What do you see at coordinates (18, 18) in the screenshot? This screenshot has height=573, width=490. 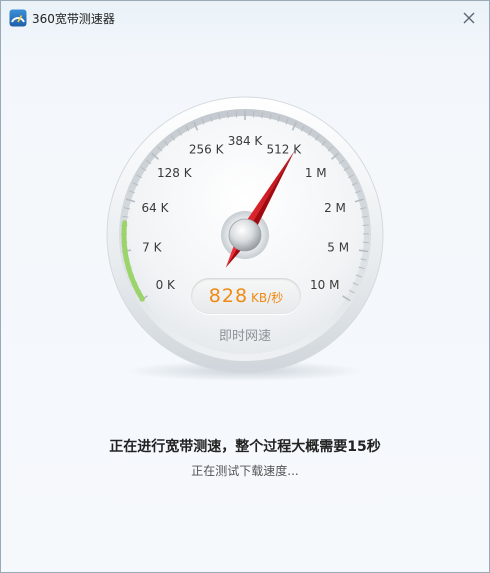 I see `360-speed-logo-icon` at bounding box center [18, 18].